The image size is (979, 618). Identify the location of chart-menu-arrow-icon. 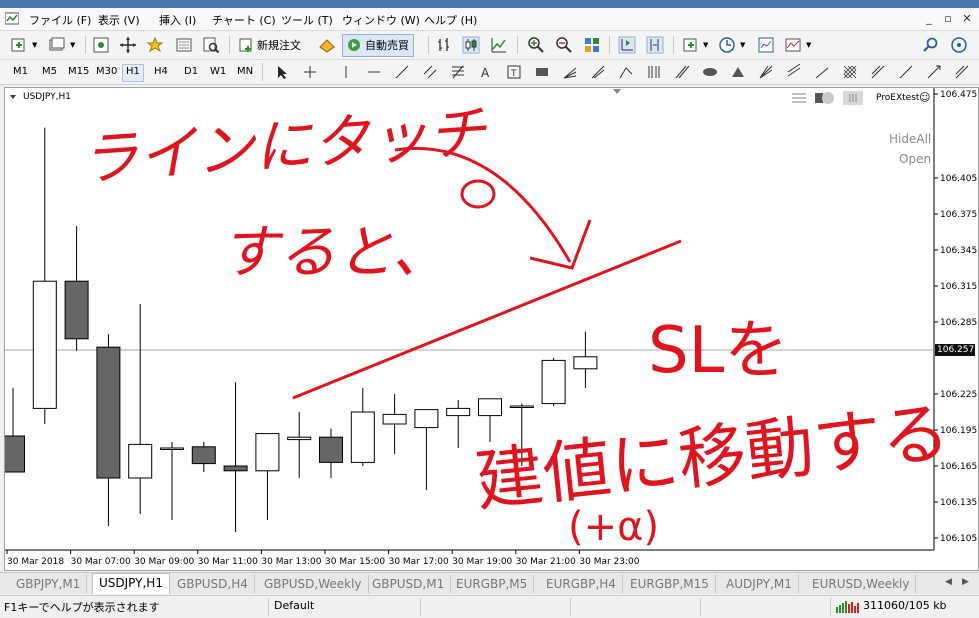
(13, 97).